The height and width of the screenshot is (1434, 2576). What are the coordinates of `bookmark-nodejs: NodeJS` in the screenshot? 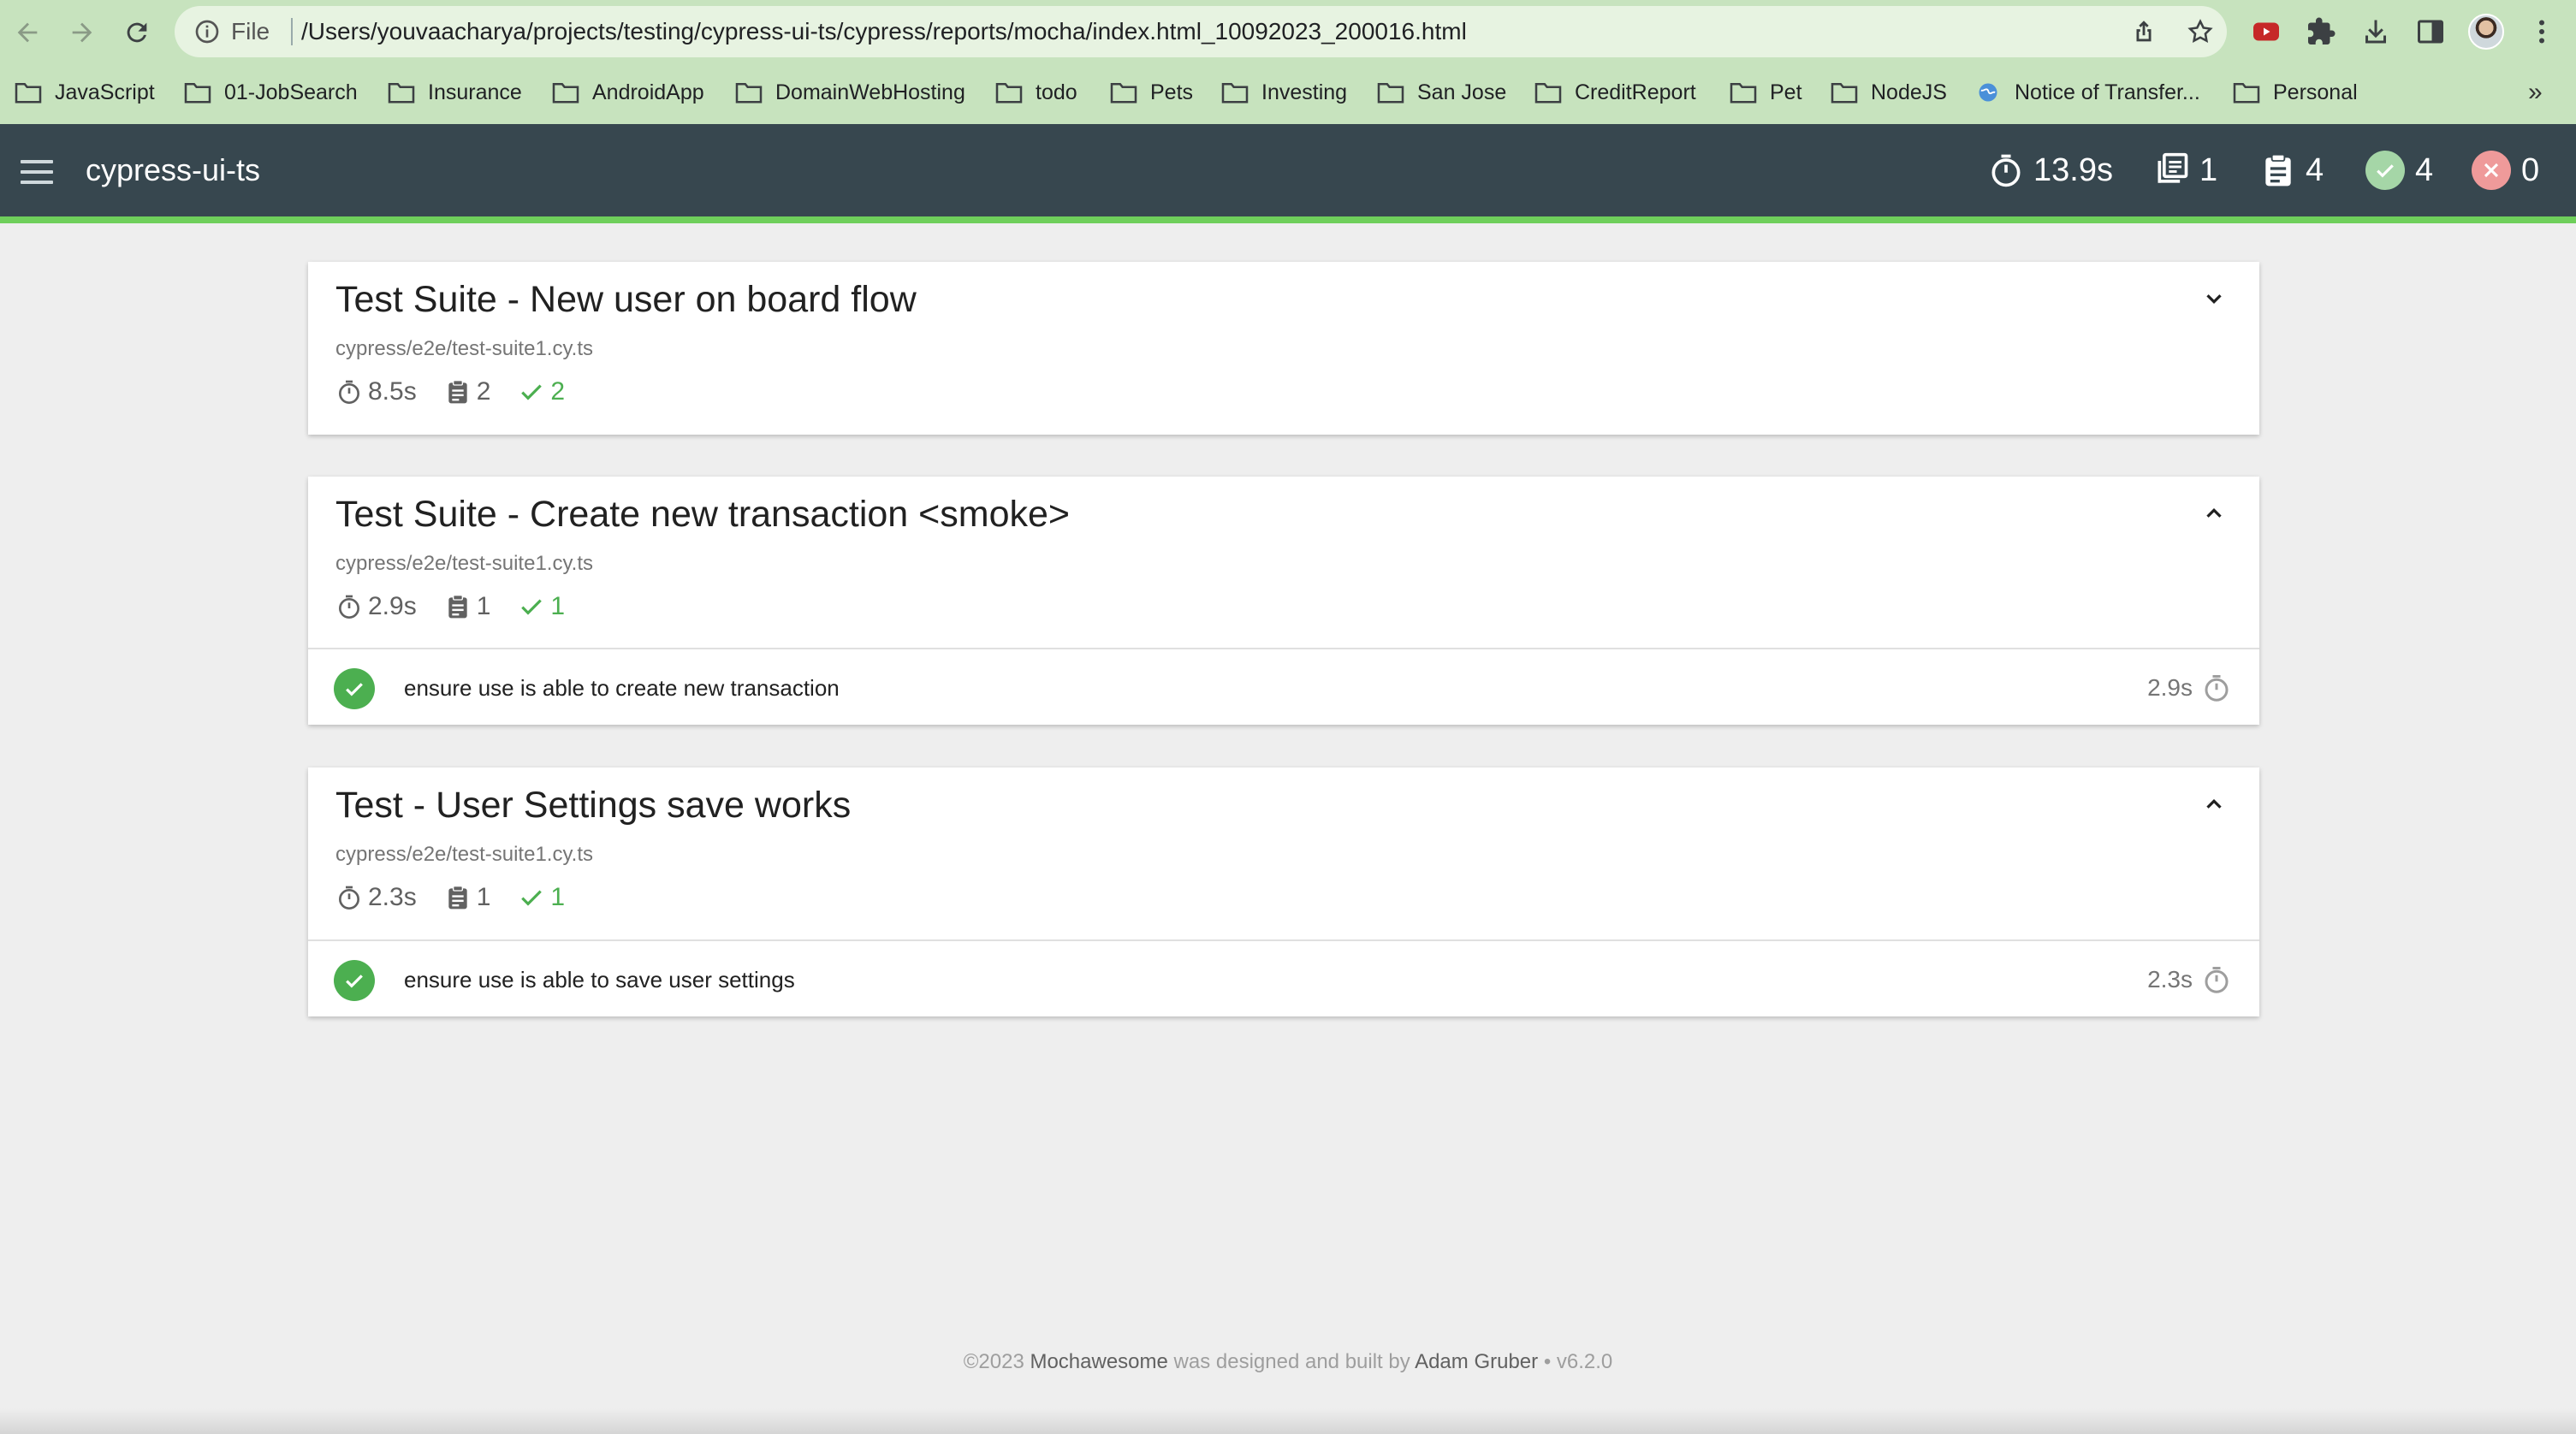 It's located at (1888, 92).